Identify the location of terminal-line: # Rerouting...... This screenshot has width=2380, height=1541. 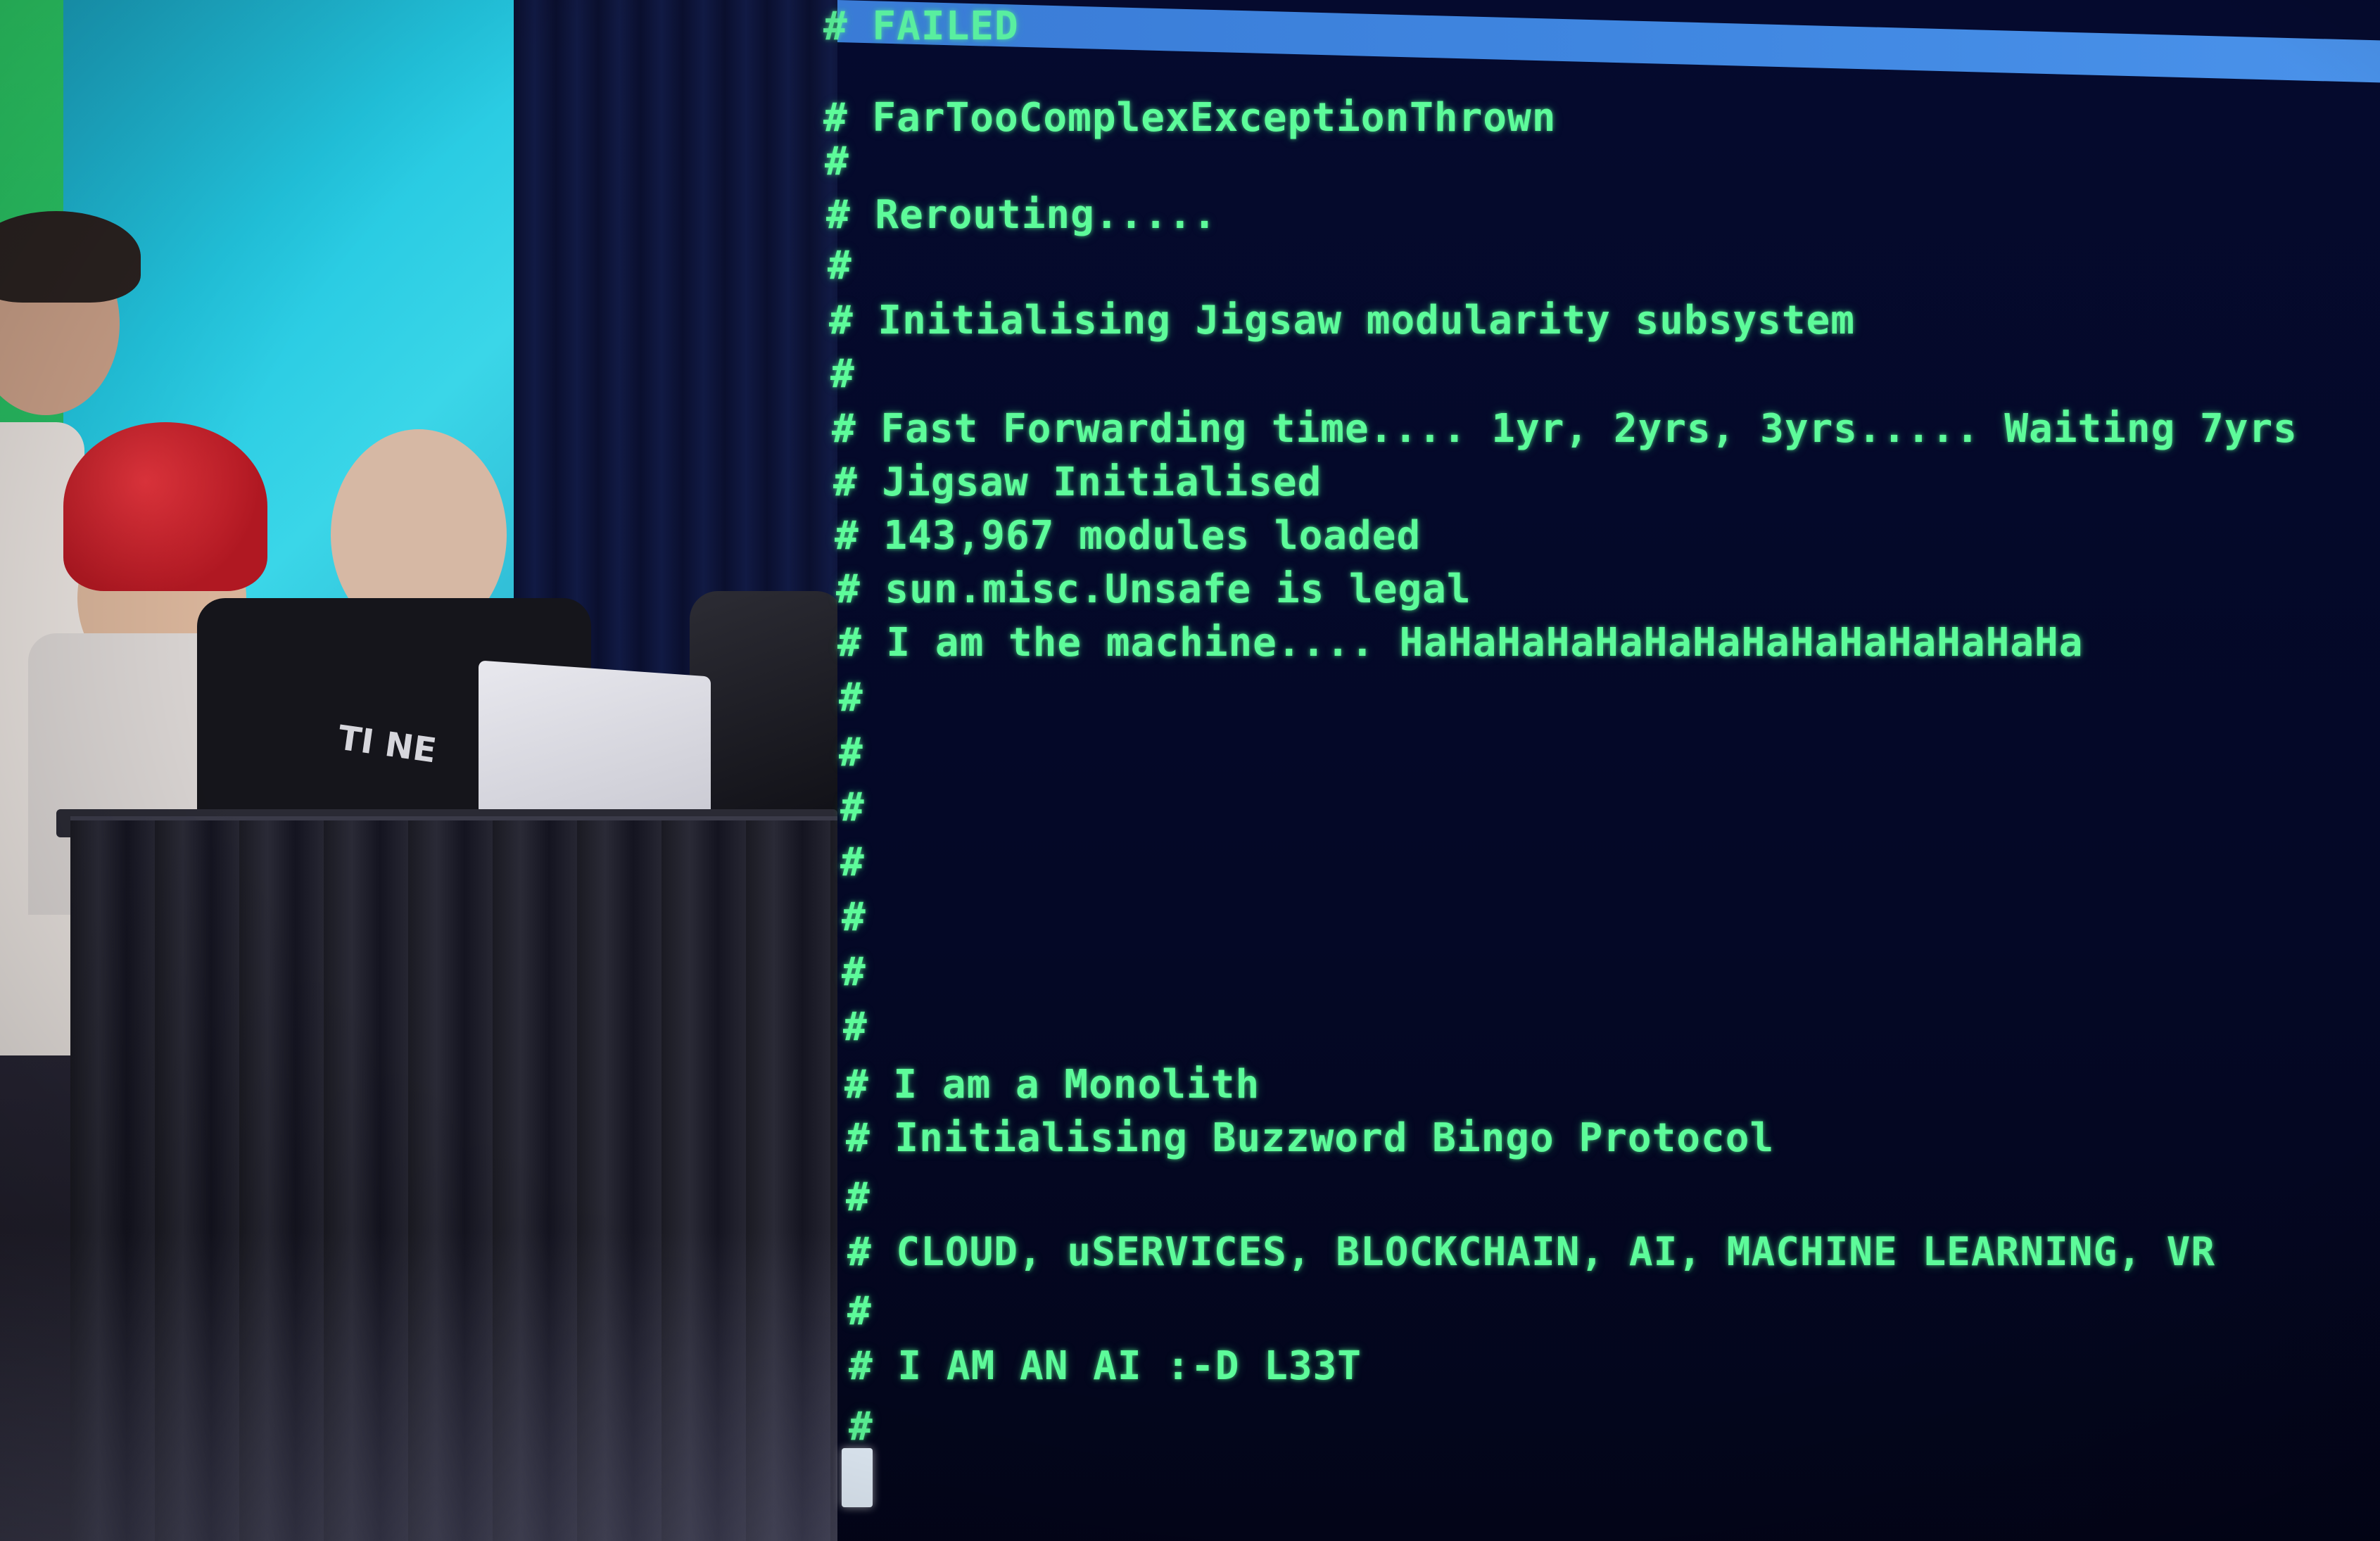
(1021, 215).